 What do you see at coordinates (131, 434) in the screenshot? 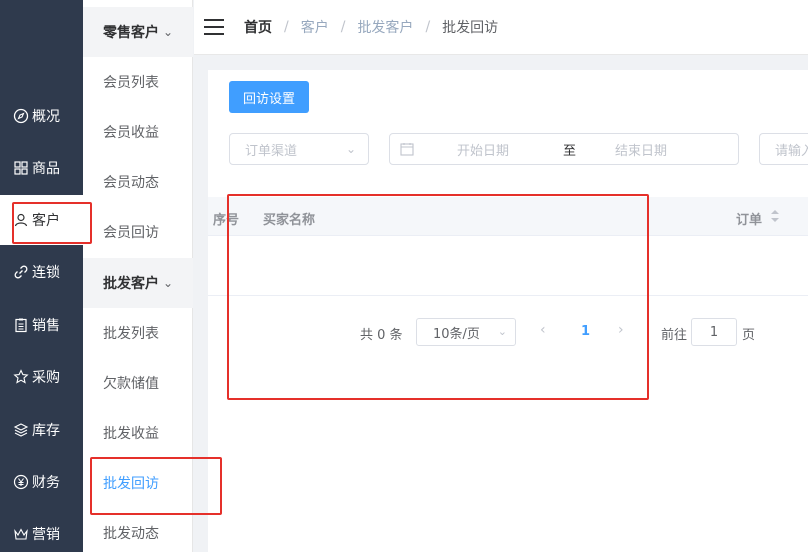
I see `submenu-item-label: 批发收益` at bounding box center [131, 434].